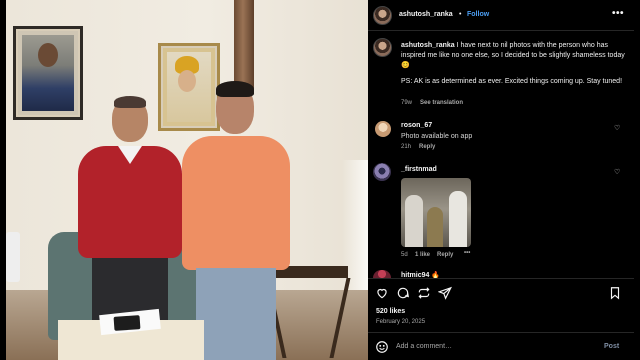 The width and height of the screenshot is (640, 360). Describe the element at coordinates (618, 13) in the screenshot. I see `more-options-icon: •••` at that location.